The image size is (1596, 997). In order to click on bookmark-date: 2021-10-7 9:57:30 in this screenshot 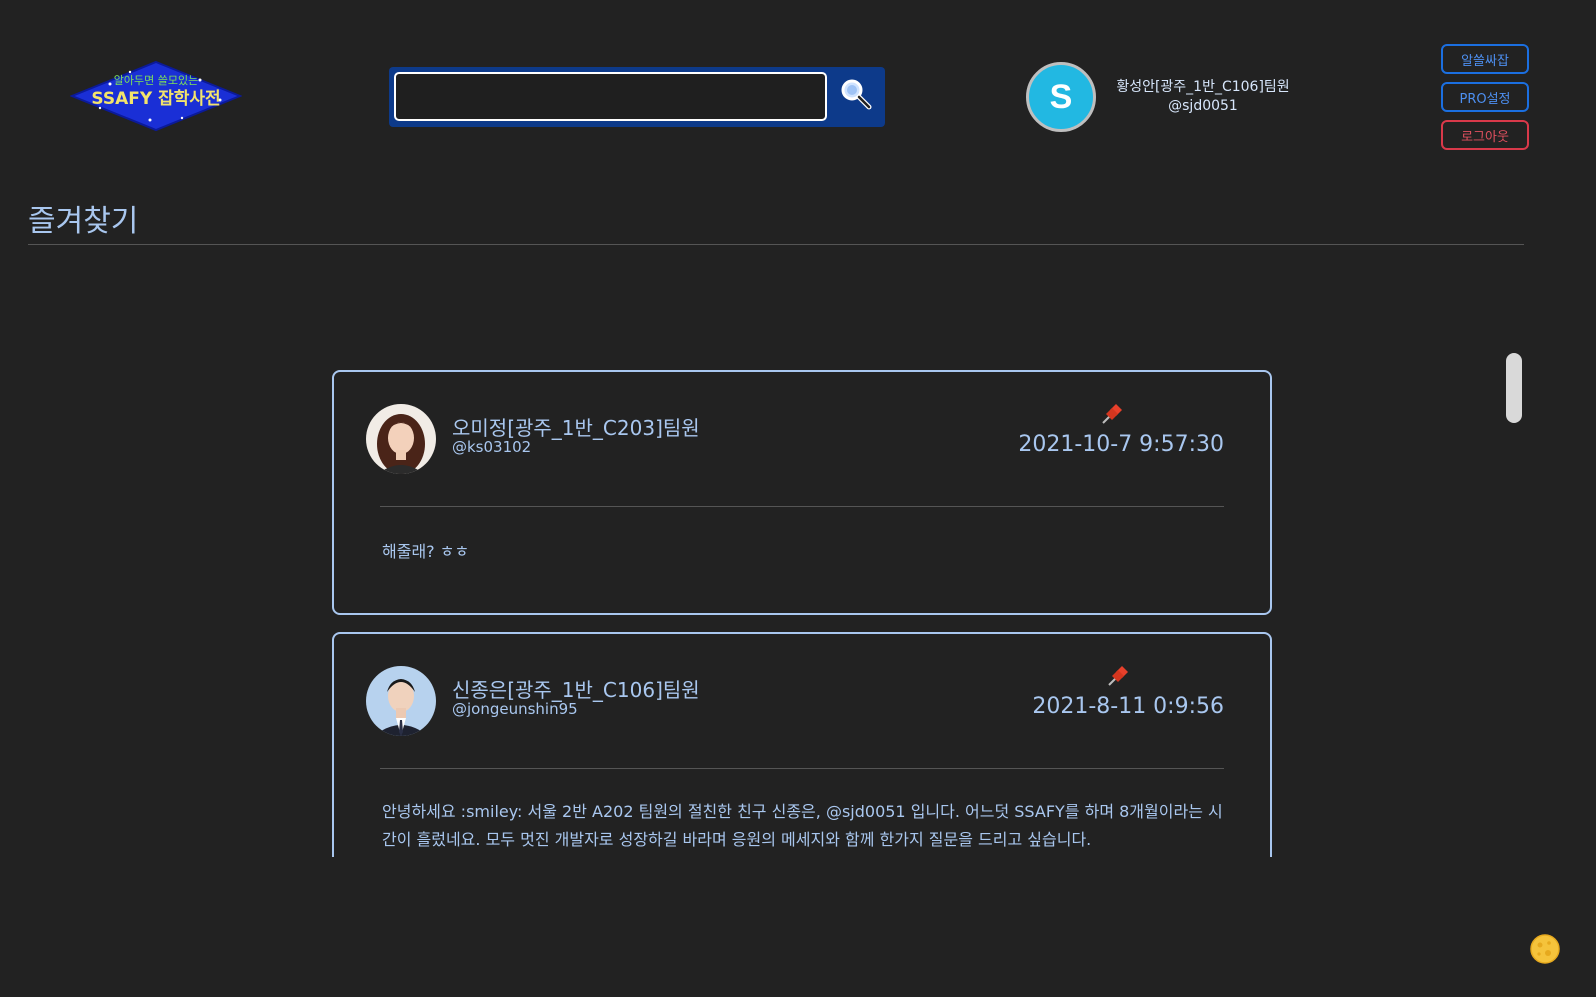, I will do `click(1121, 444)`.